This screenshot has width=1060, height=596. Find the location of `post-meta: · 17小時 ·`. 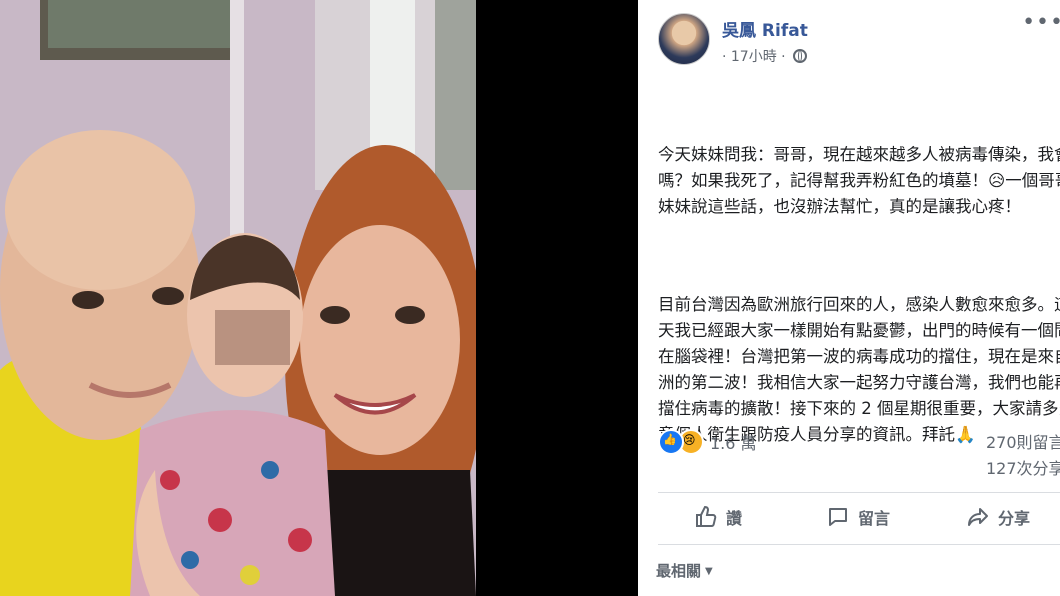

post-meta: · 17小時 · is located at coordinates (765, 56).